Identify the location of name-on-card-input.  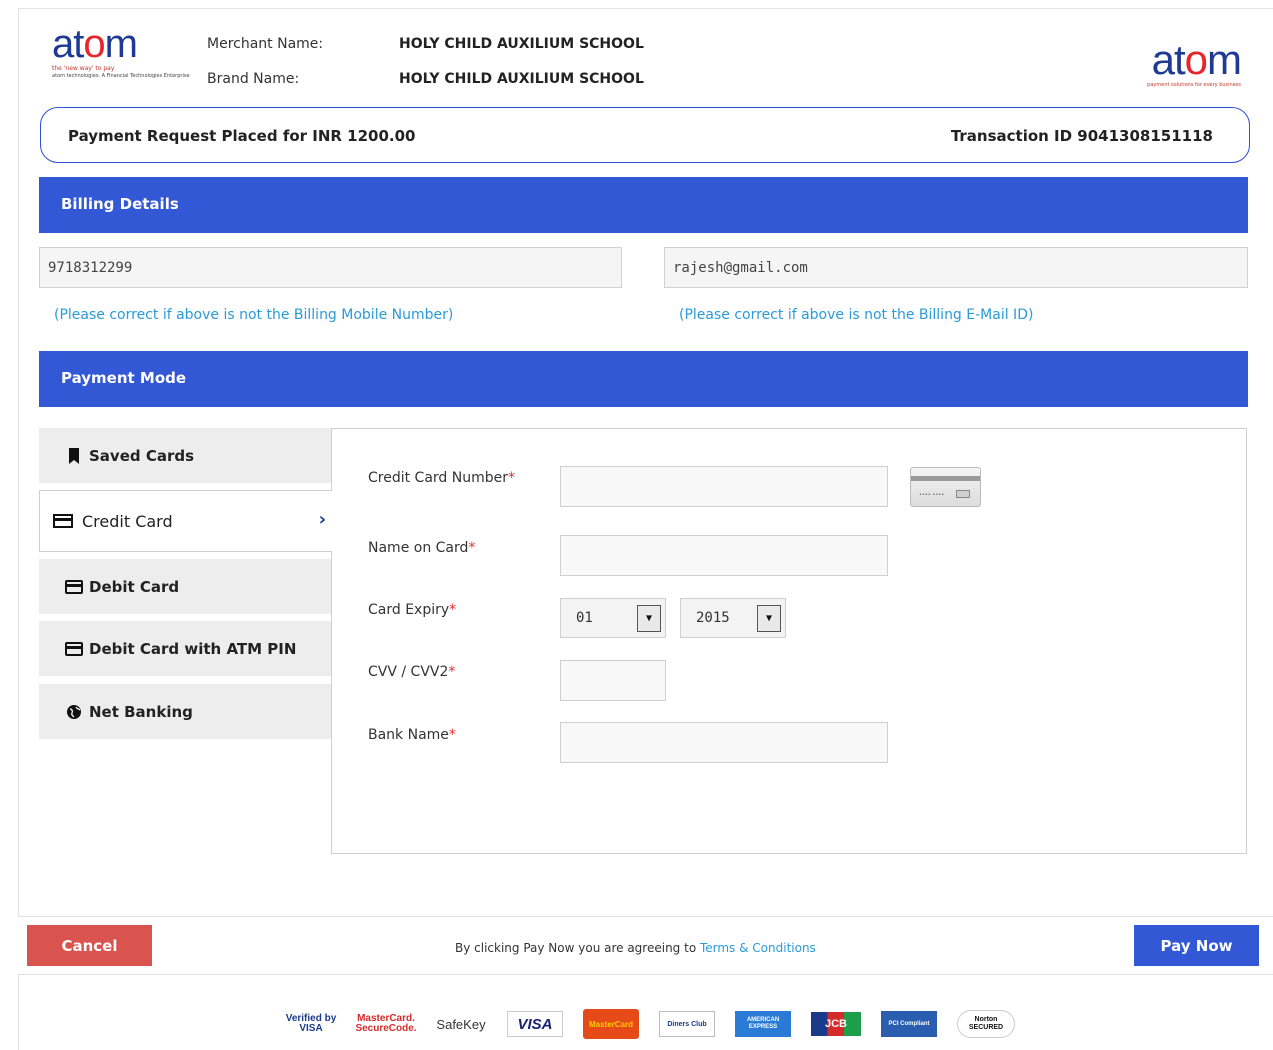
(724, 555).